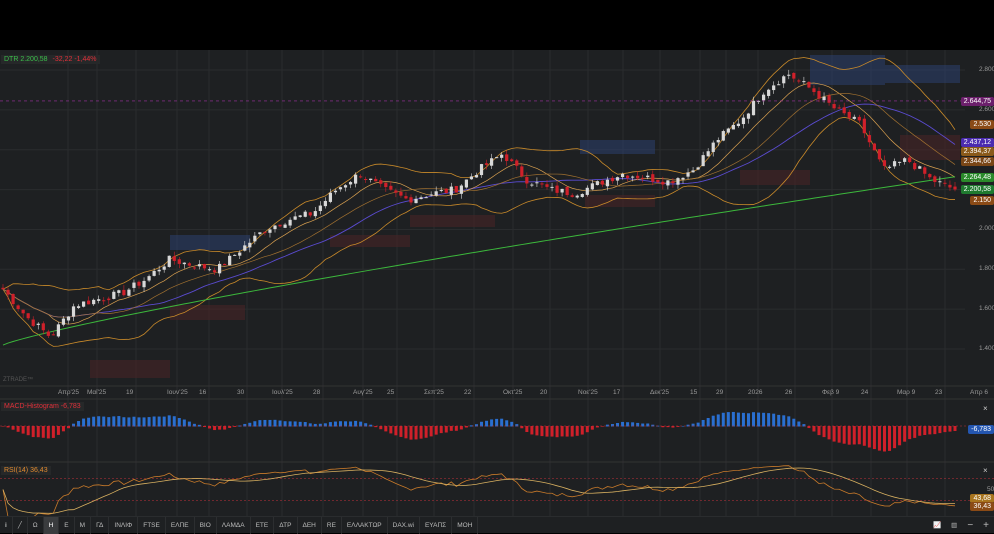 The height and width of the screenshot is (534, 994). What do you see at coordinates (985, 408) in the screenshot?
I see `macd-close-icon: ×` at bounding box center [985, 408].